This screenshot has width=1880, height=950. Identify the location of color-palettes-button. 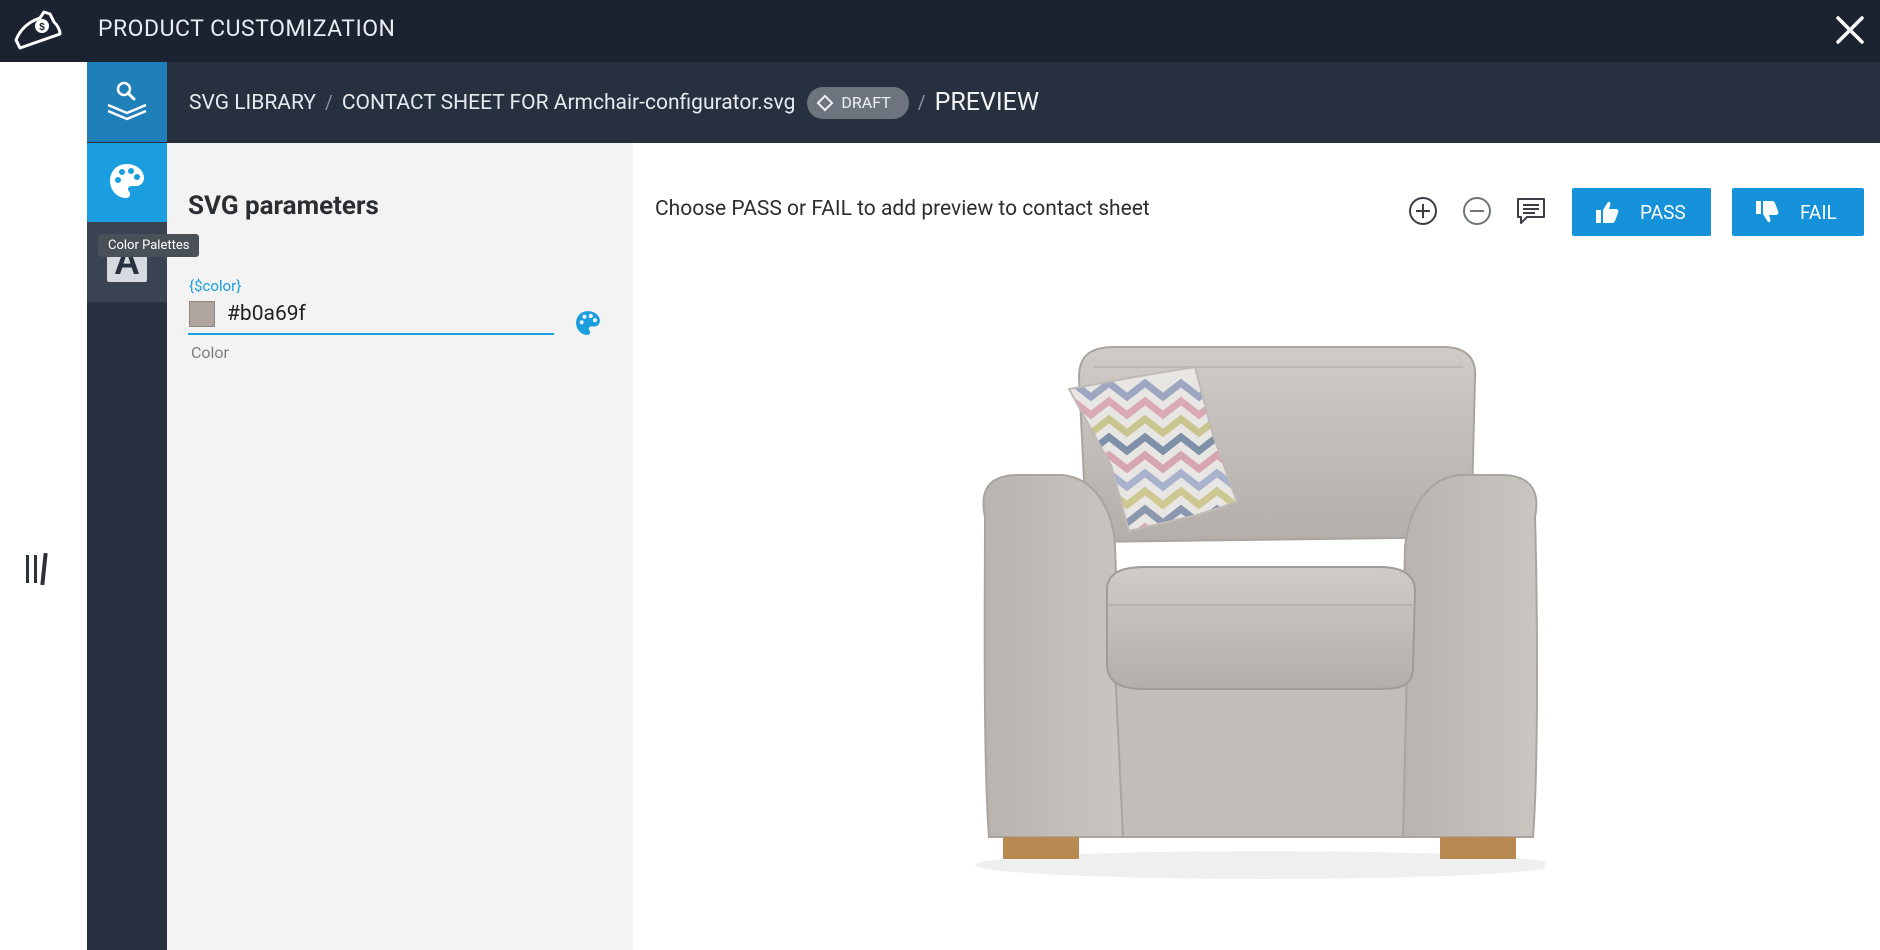
(127, 183).